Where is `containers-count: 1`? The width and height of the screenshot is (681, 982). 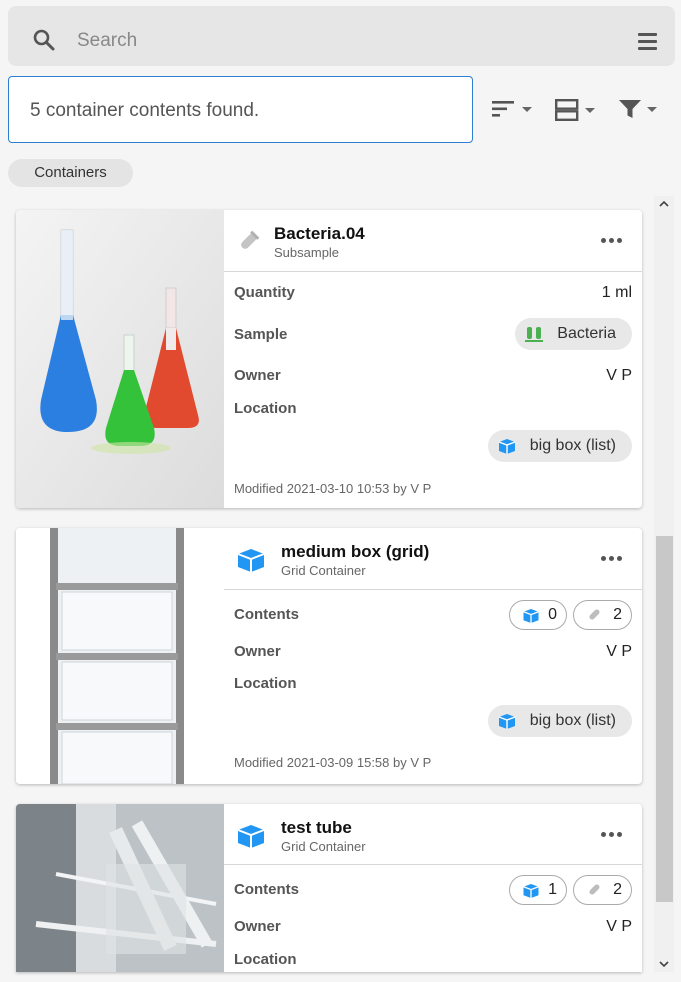
containers-count: 1 is located at coordinates (552, 889).